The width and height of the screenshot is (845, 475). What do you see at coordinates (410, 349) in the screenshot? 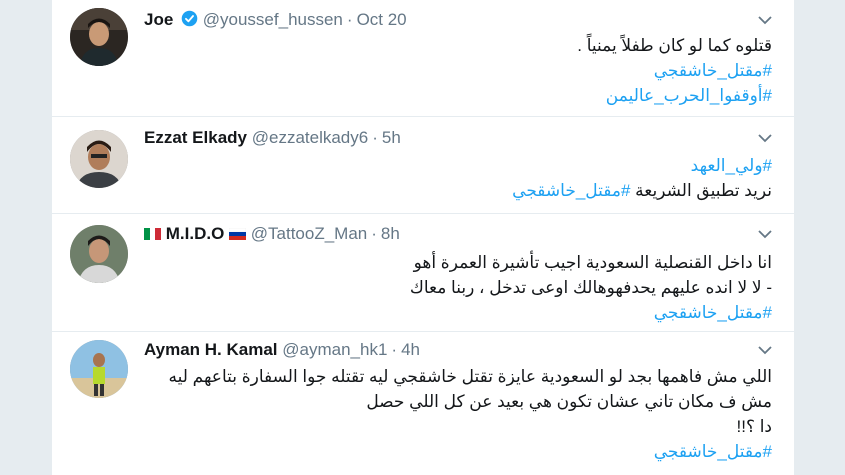
I see `tweet-timestamp: 4h` at bounding box center [410, 349].